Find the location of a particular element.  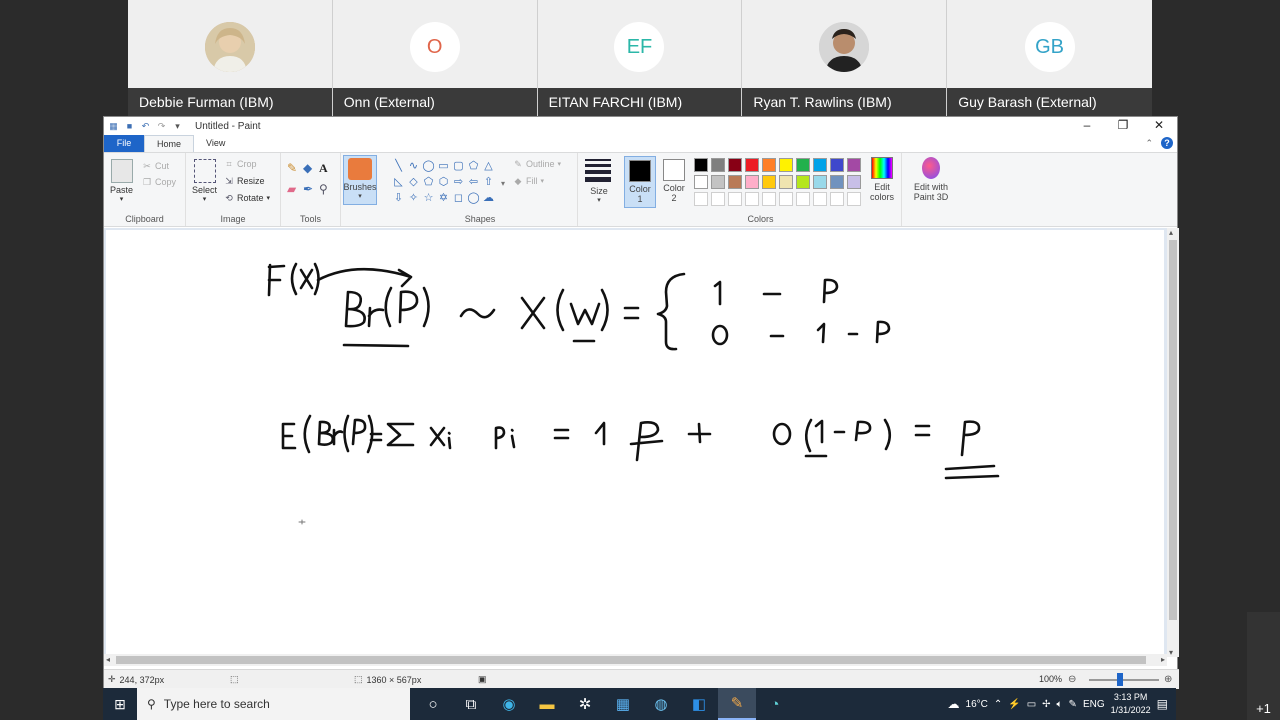

webex-icon: ◔ is located at coordinates (775, 704).